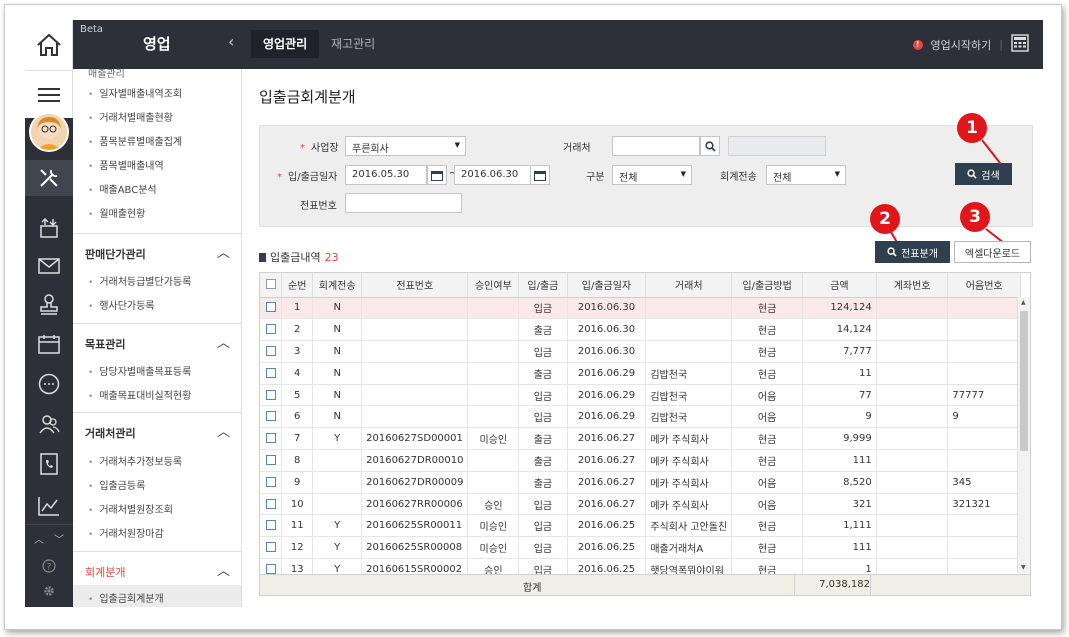 The height and width of the screenshot is (637, 1069). Describe the element at coordinates (992, 252) in the screenshot. I see `excel-download-button: 엑셀다운로드` at that location.